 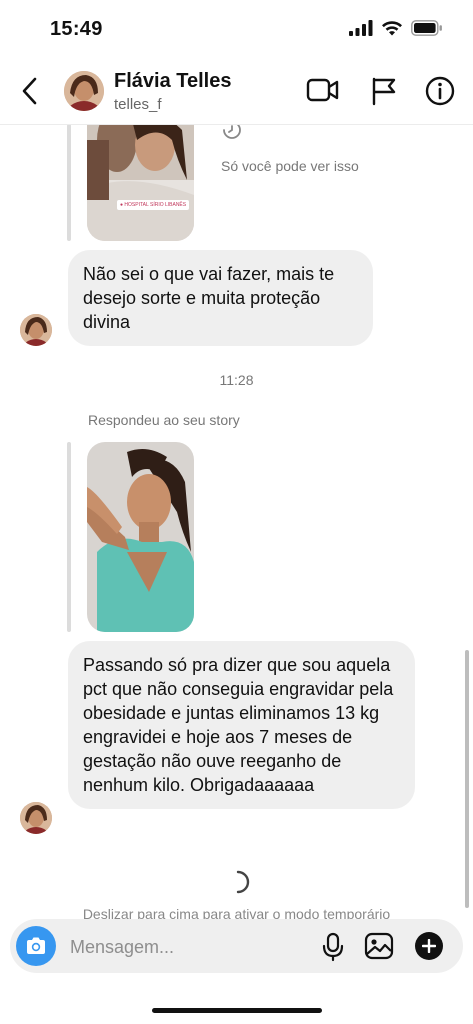 What do you see at coordinates (172, 81) in the screenshot?
I see `contact-name: Flávia Telles` at bounding box center [172, 81].